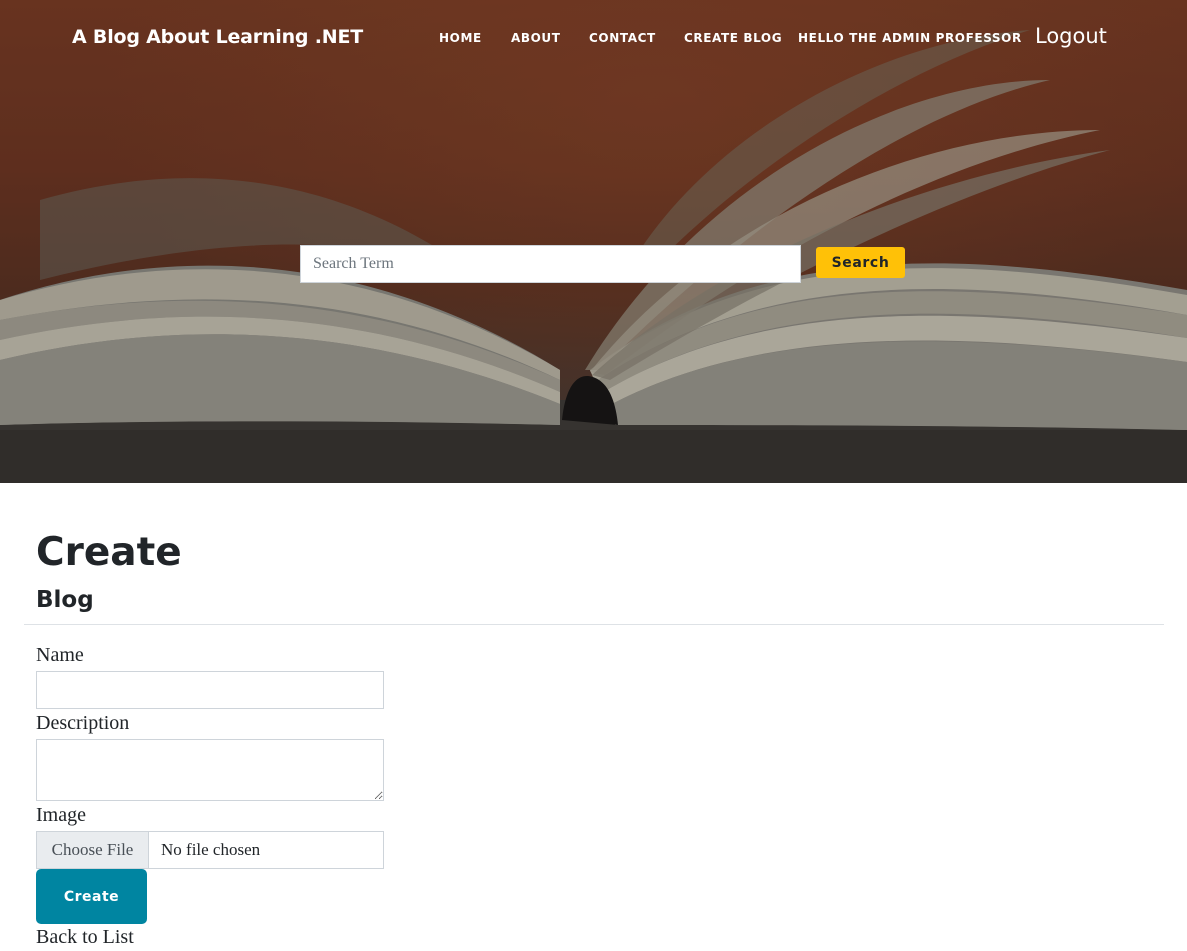 This screenshot has height=951, width=1187. Describe the element at coordinates (910, 38) in the screenshot. I see `nav-user-greeting: HELLO THE ADMIN PROFESSOR` at that location.